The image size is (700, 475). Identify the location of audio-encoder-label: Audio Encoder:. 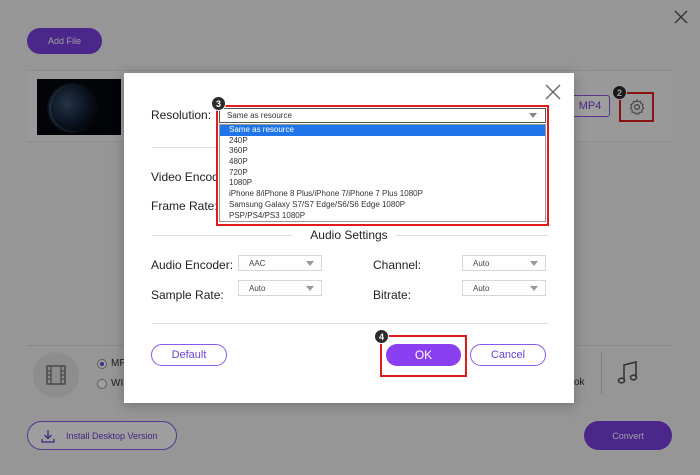
(192, 265).